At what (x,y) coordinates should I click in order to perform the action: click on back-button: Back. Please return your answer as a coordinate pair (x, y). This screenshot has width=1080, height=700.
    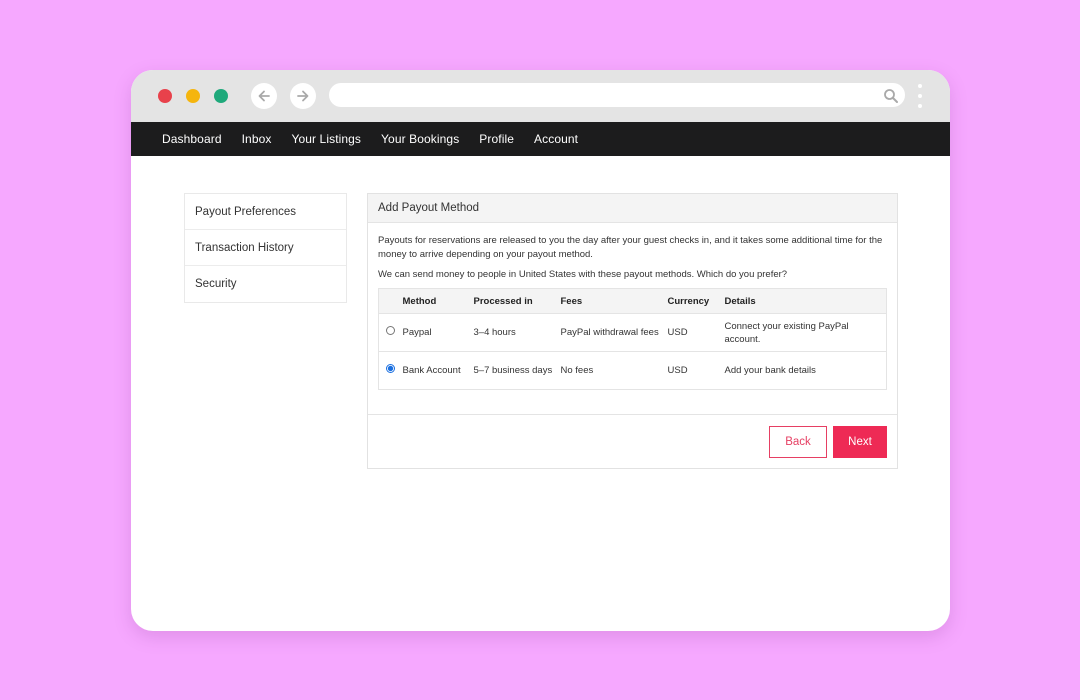
    Looking at the image, I should click on (798, 442).